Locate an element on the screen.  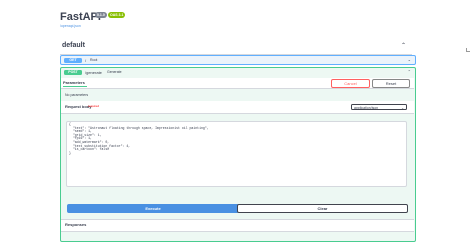
content-type-value: application/json is located at coordinates (366, 108).